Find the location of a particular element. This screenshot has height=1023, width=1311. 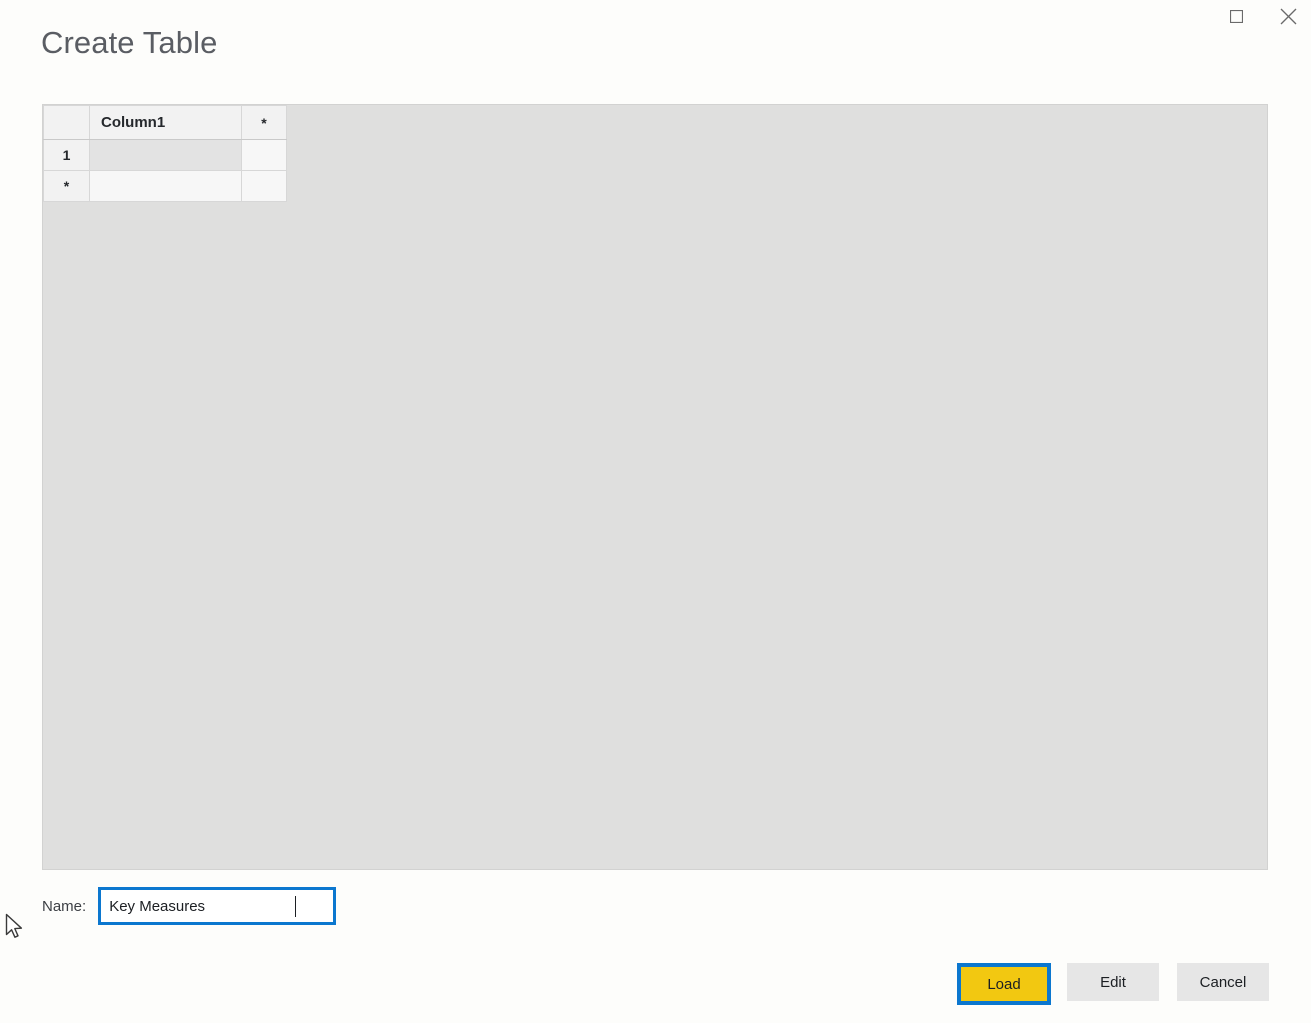

cancel-button: Cancel is located at coordinates (1223, 982).